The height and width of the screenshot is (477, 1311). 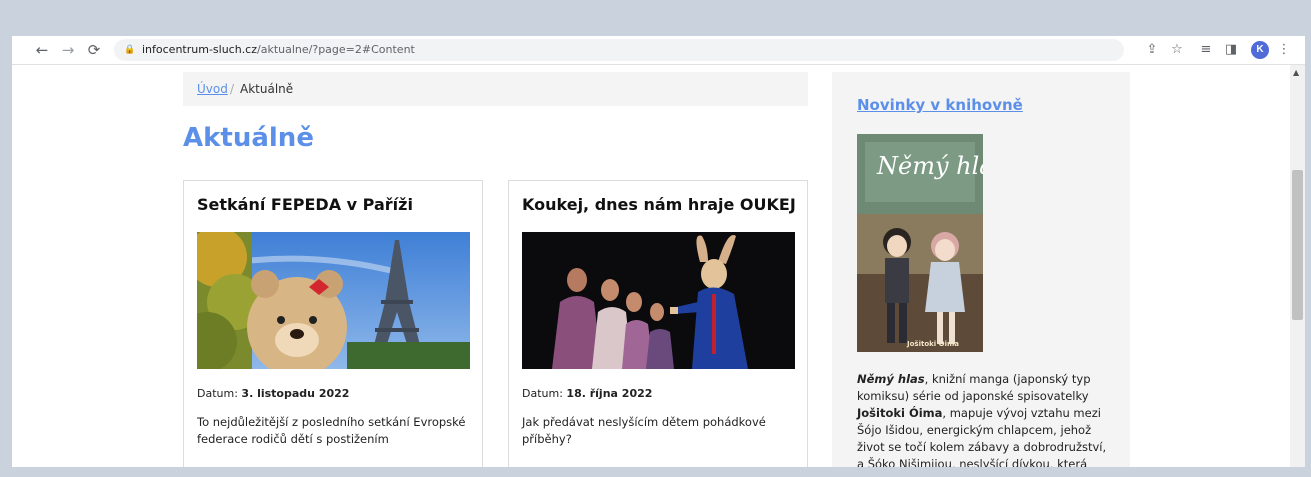 I want to click on forward-arrow-icon: →, so click(x=68, y=50).